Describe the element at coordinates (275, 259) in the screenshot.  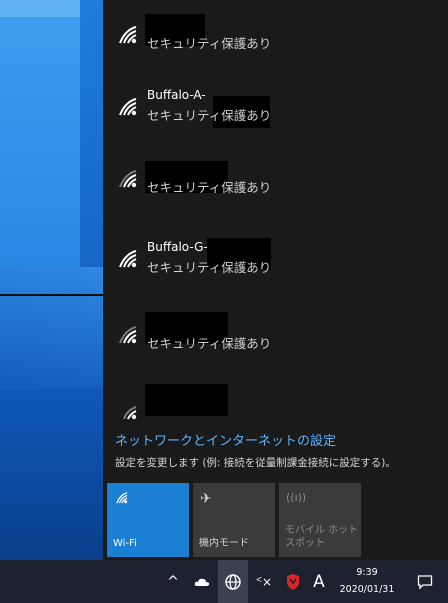
I see `network-item: Buffalo-G- セキュリティ保護あり` at that location.